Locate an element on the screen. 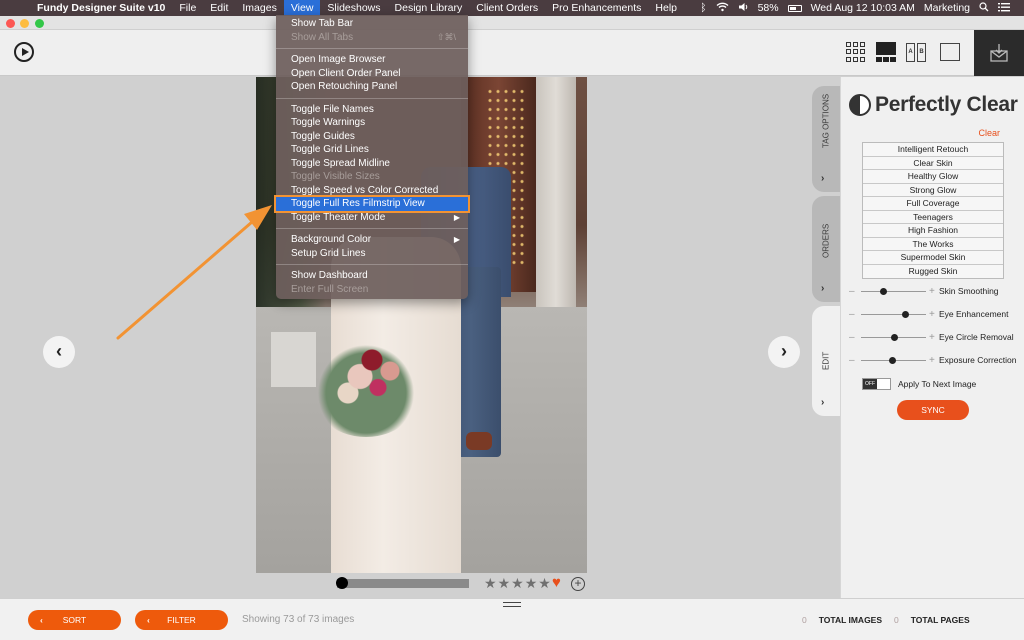 The height and width of the screenshot is (640, 1024). menu-item-toggle-full-res-filmstrip-view: Toggle Full Res Filmstrip View is located at coordinates (372, 204).